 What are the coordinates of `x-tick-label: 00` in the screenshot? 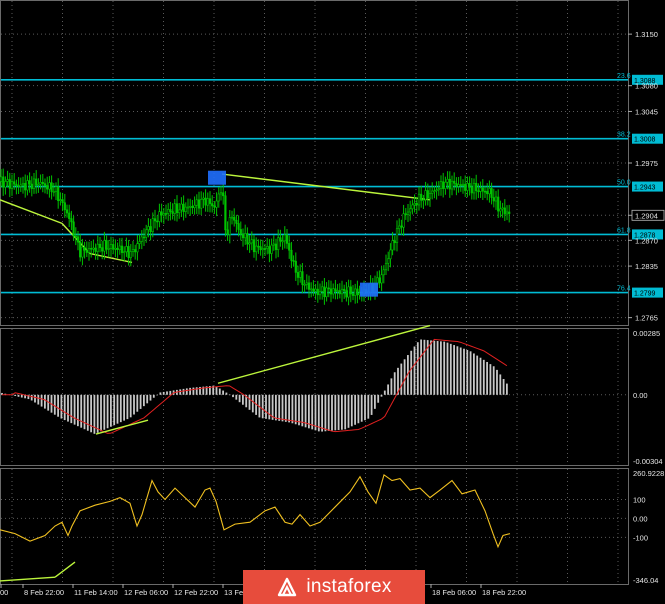 It's located at (4, 592).